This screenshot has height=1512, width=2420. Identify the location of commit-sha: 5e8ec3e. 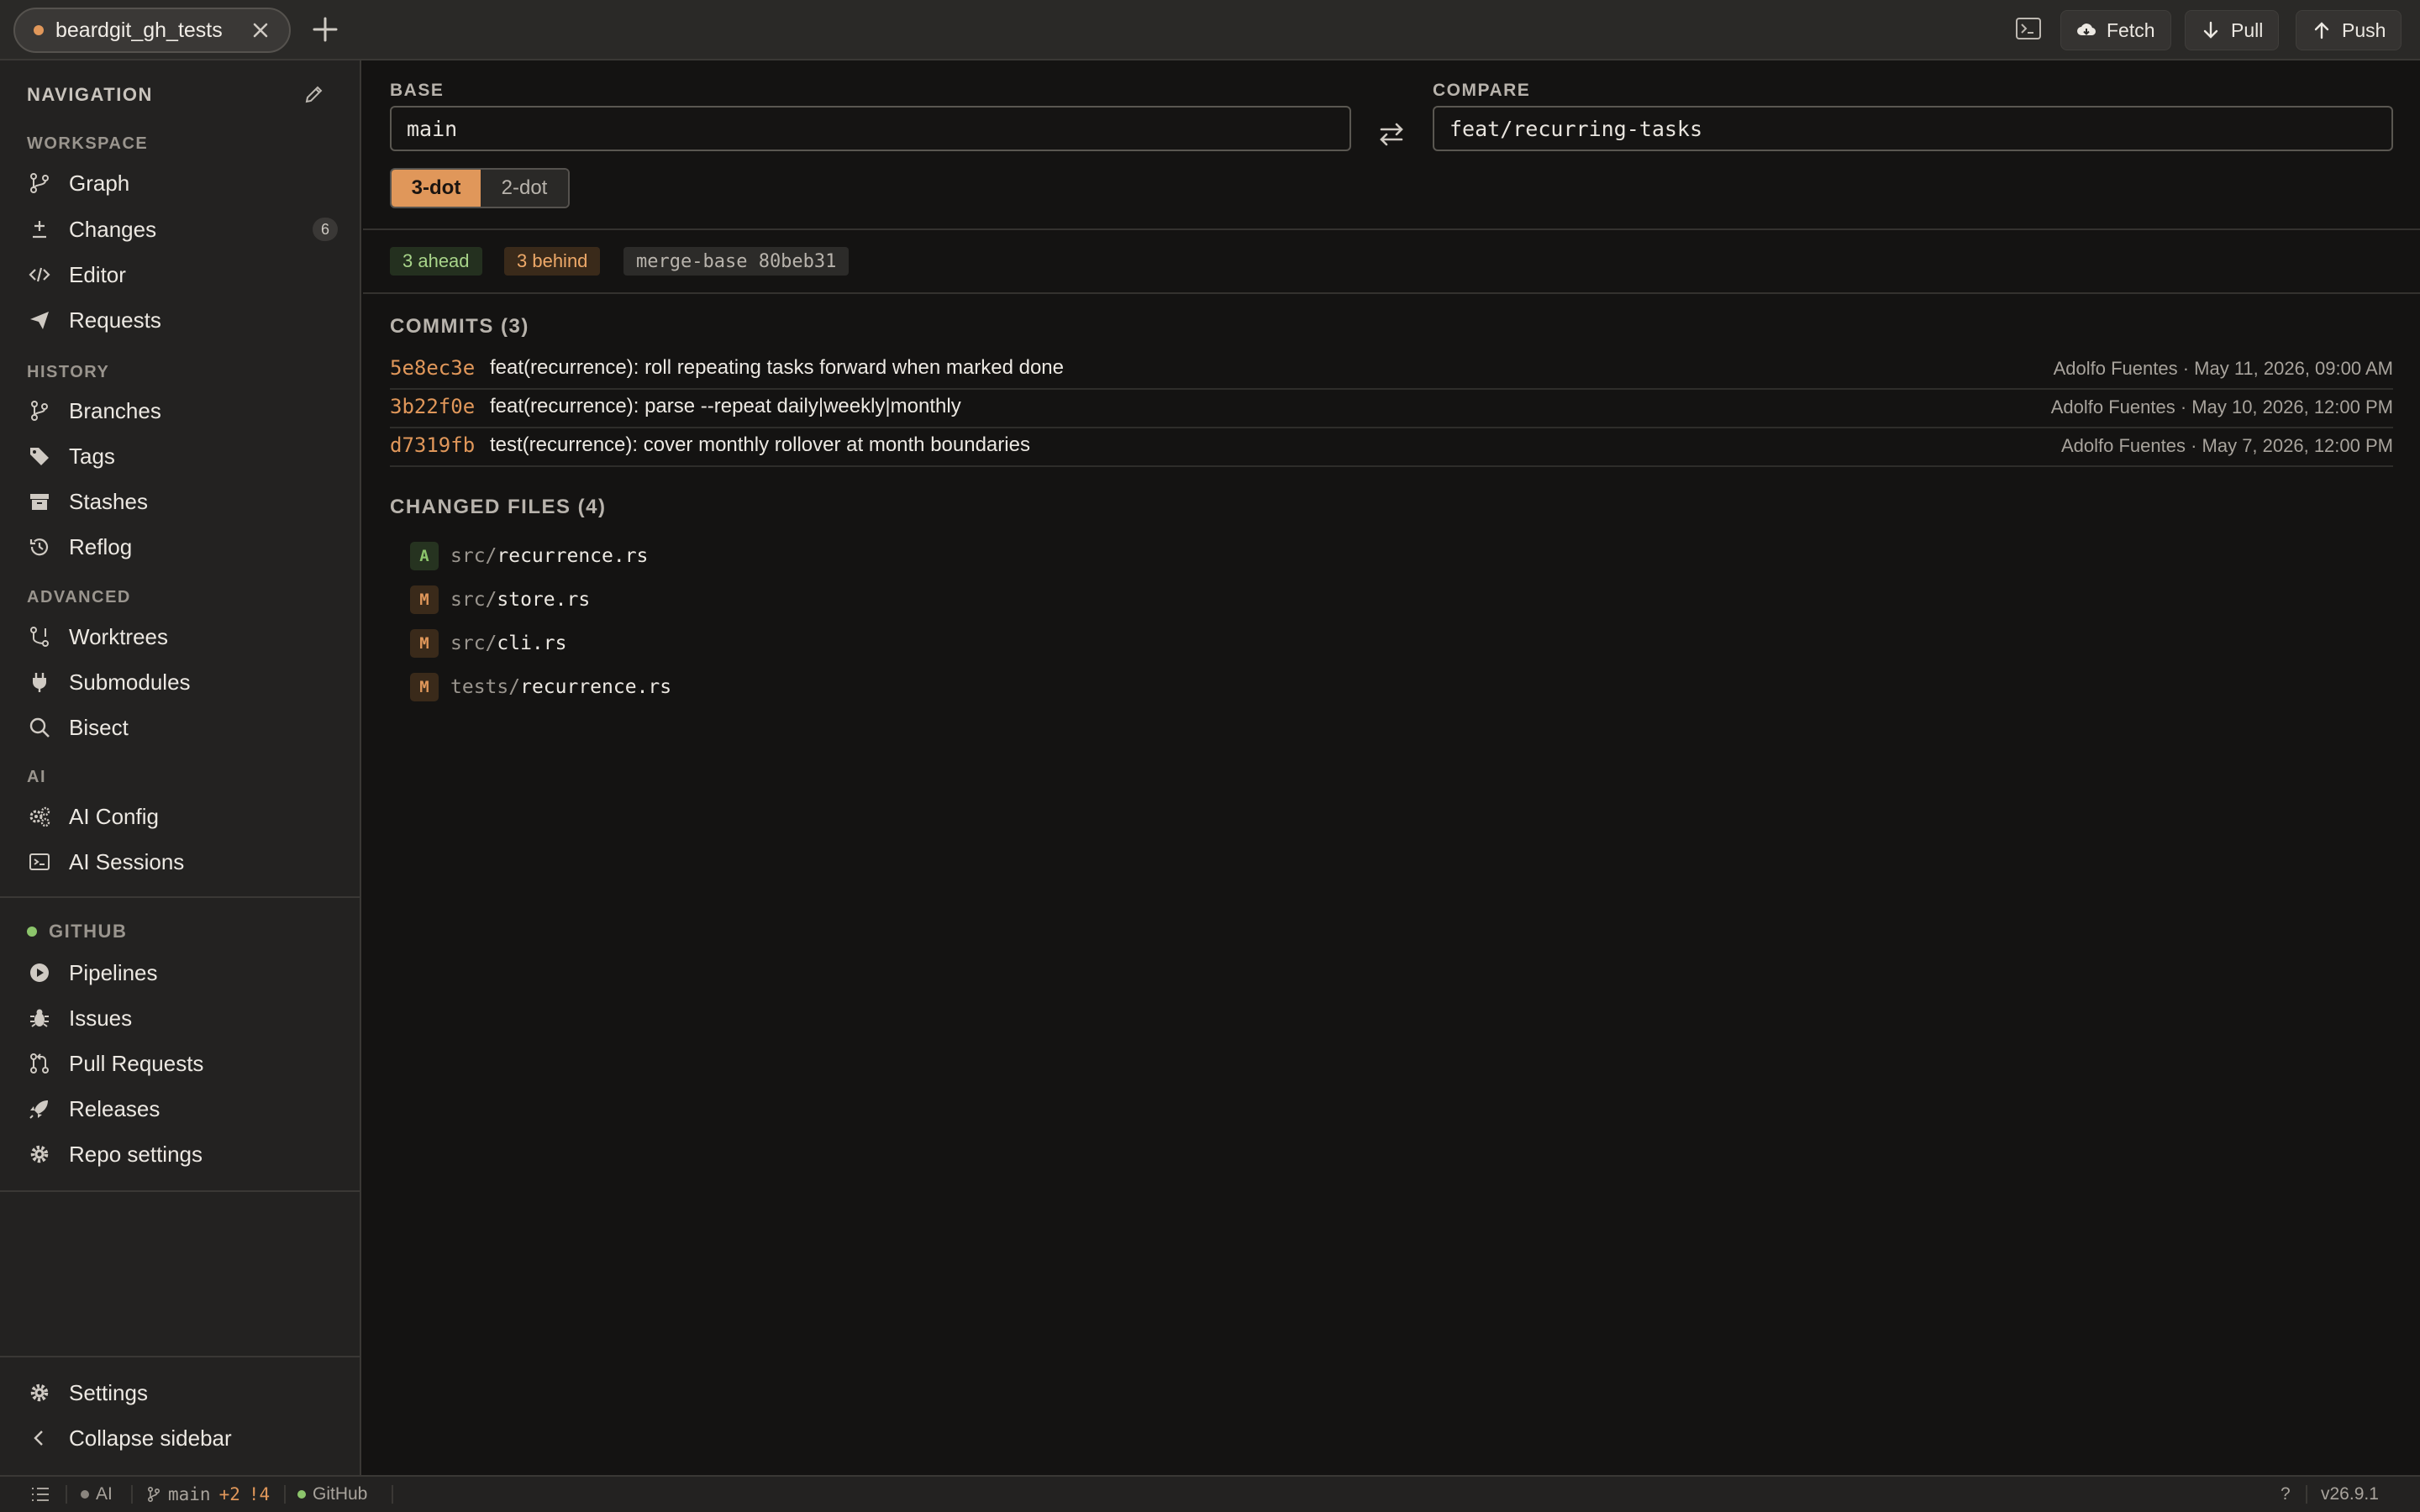
(433, 368).